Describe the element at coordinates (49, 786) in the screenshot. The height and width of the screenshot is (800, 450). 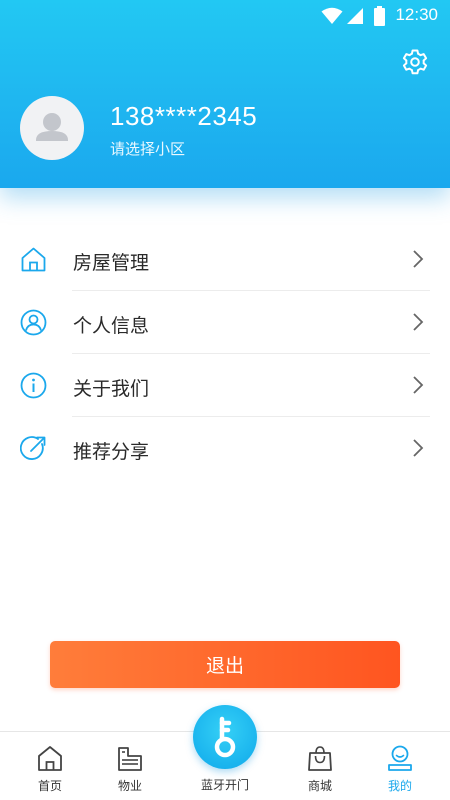
I see `tab-label: 首页` at that location.